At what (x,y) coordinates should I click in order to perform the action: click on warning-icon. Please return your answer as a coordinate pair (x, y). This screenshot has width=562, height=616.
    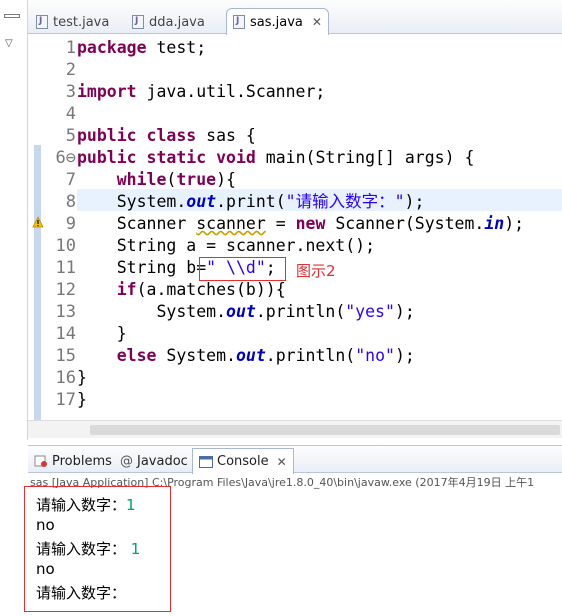
    Looking at the image, I should click on (38, 222).